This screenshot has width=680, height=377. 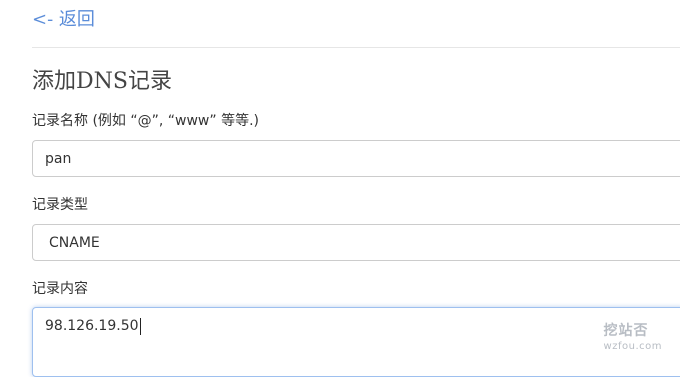 What do you see at coordinates (92, 326) in the screenshot?
I see `record-content-value: 98.126.19.50` at bounding box center [92, 326].